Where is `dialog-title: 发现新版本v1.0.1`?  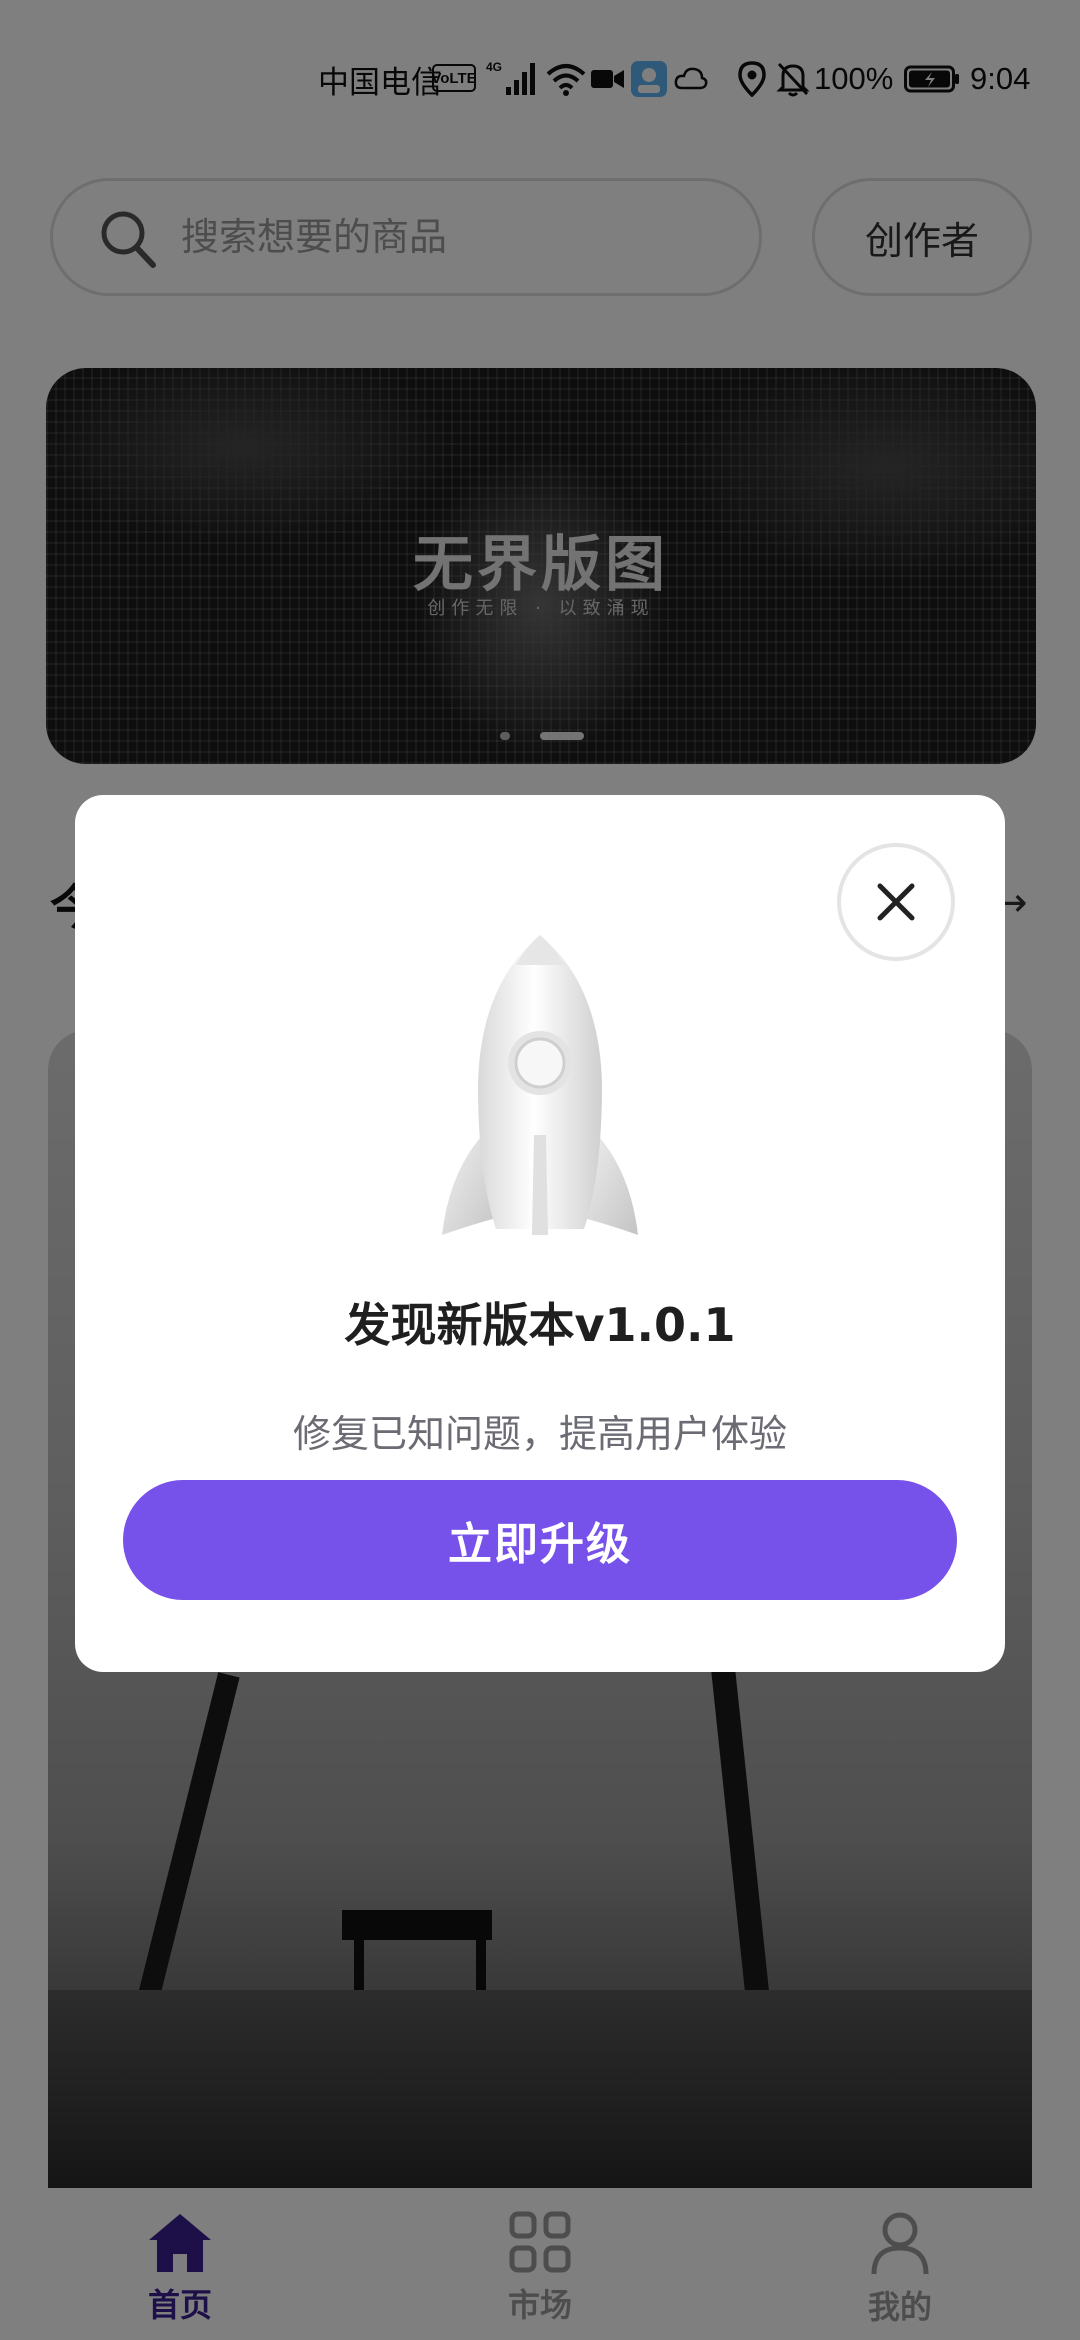 dialog-title: 发现新版本v1.0.1 is located at coordinates (540, 1325).